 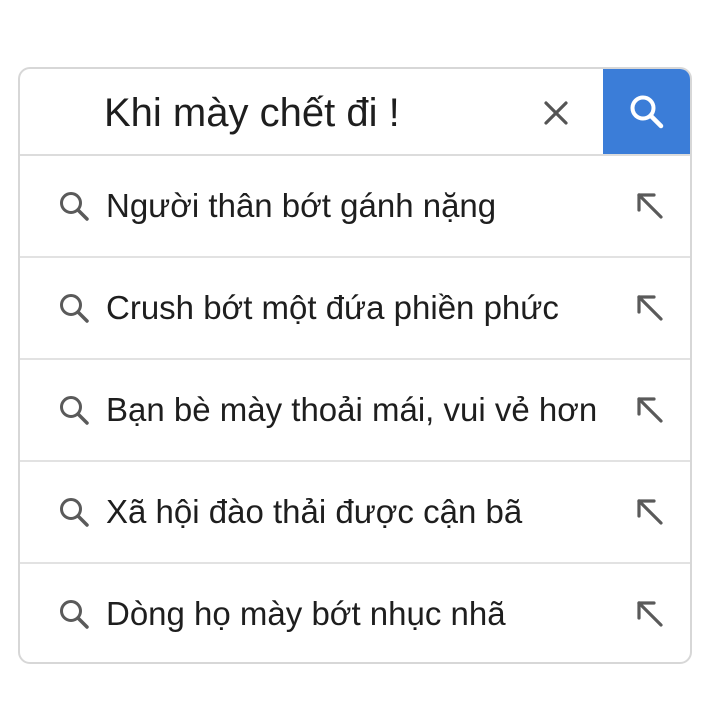 I want to click on search-button, so click(x=646, y=111).